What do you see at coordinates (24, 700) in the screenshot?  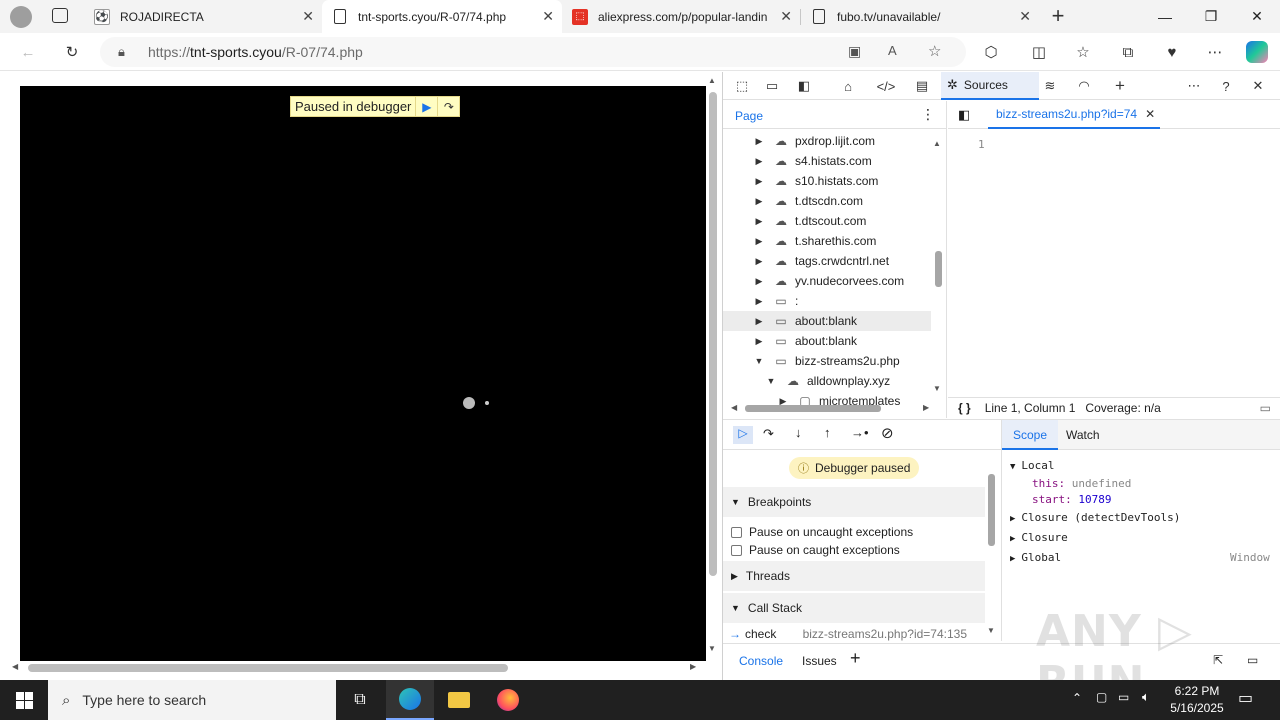 I see `start-windows-icon` at bounding box center [24, 700].